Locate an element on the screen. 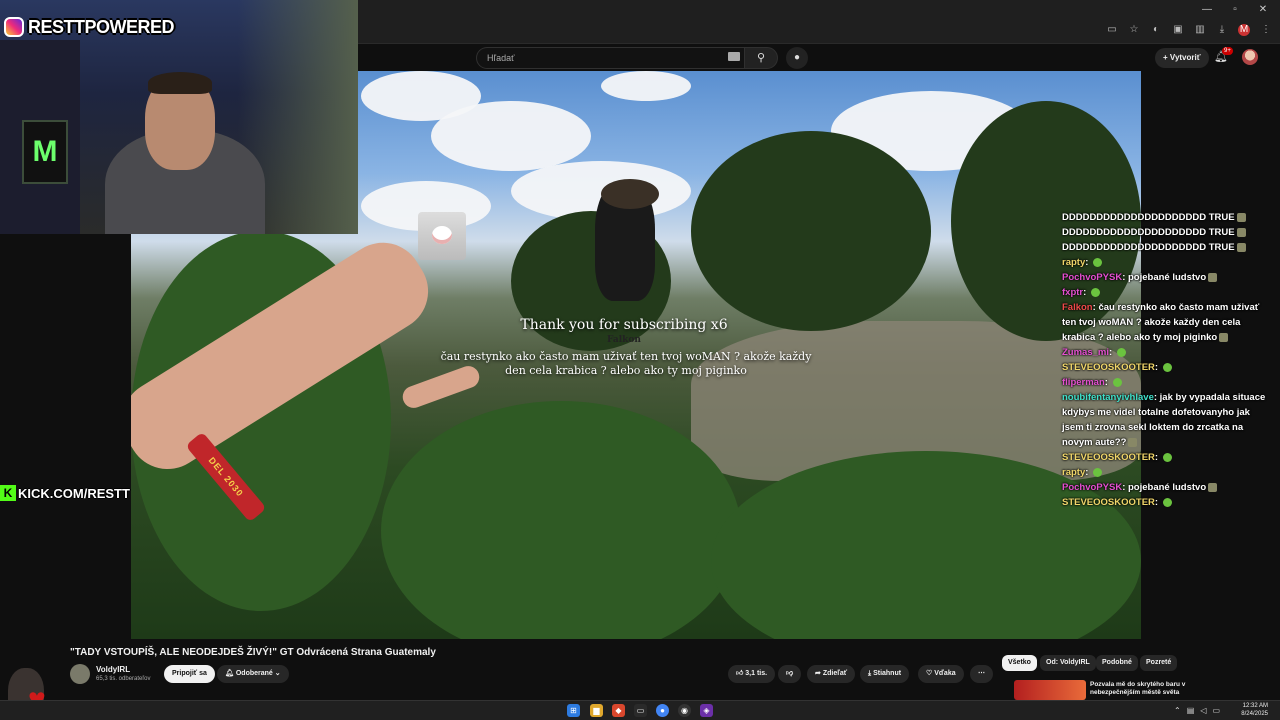 This screenshot has height=720, width=1280. brave-browser-icon: ◆ is located at coordinates (618, 710).